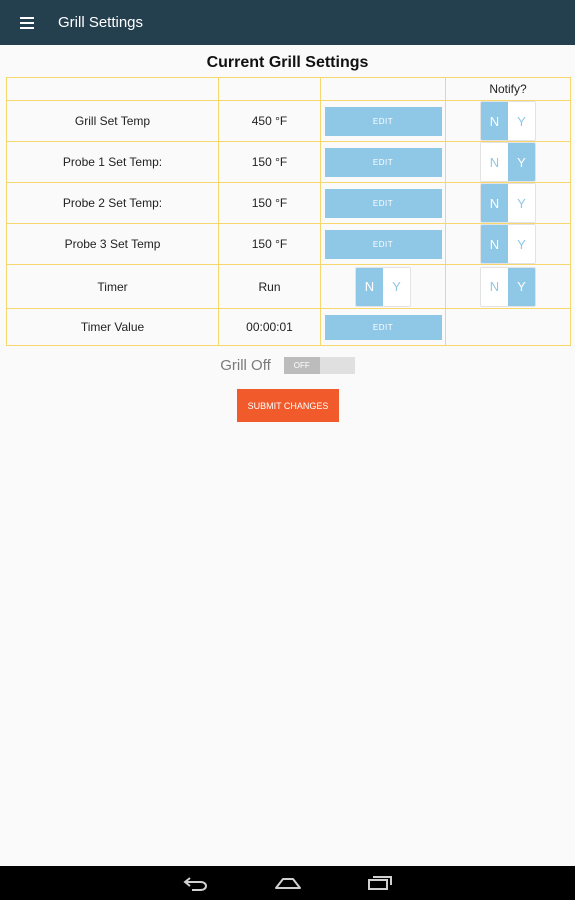  I want to click on home-icon, so click(287, 883).